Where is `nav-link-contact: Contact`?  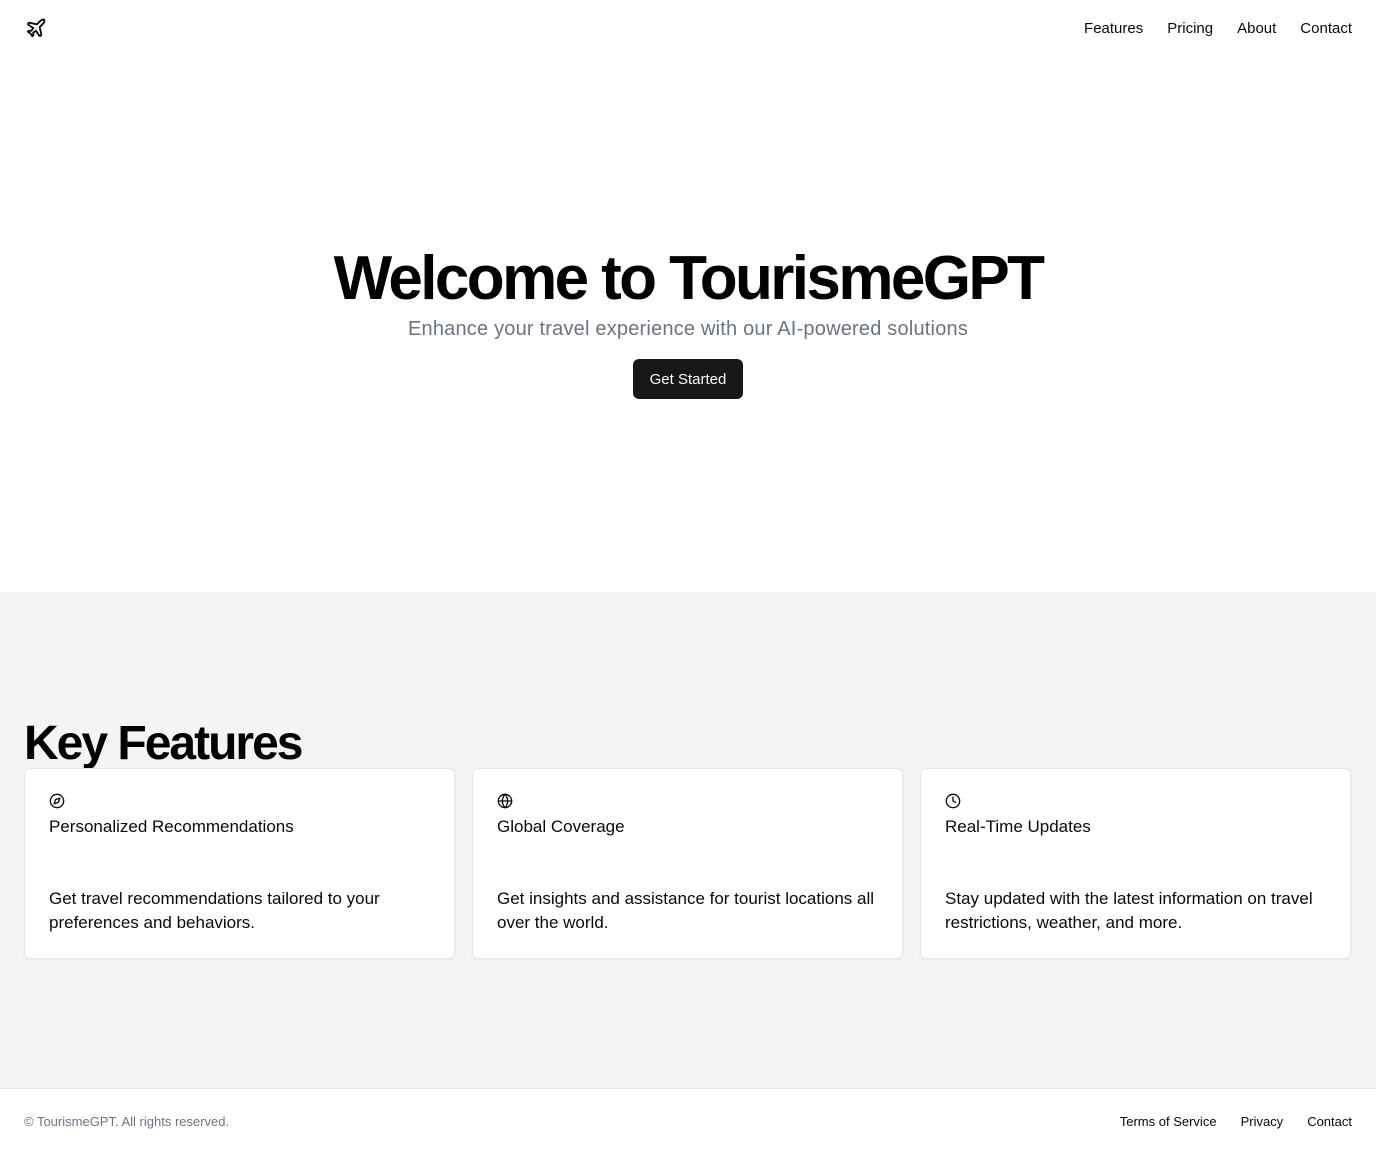 nav-link-contact: Contact is located at coordinates (1326, 28).